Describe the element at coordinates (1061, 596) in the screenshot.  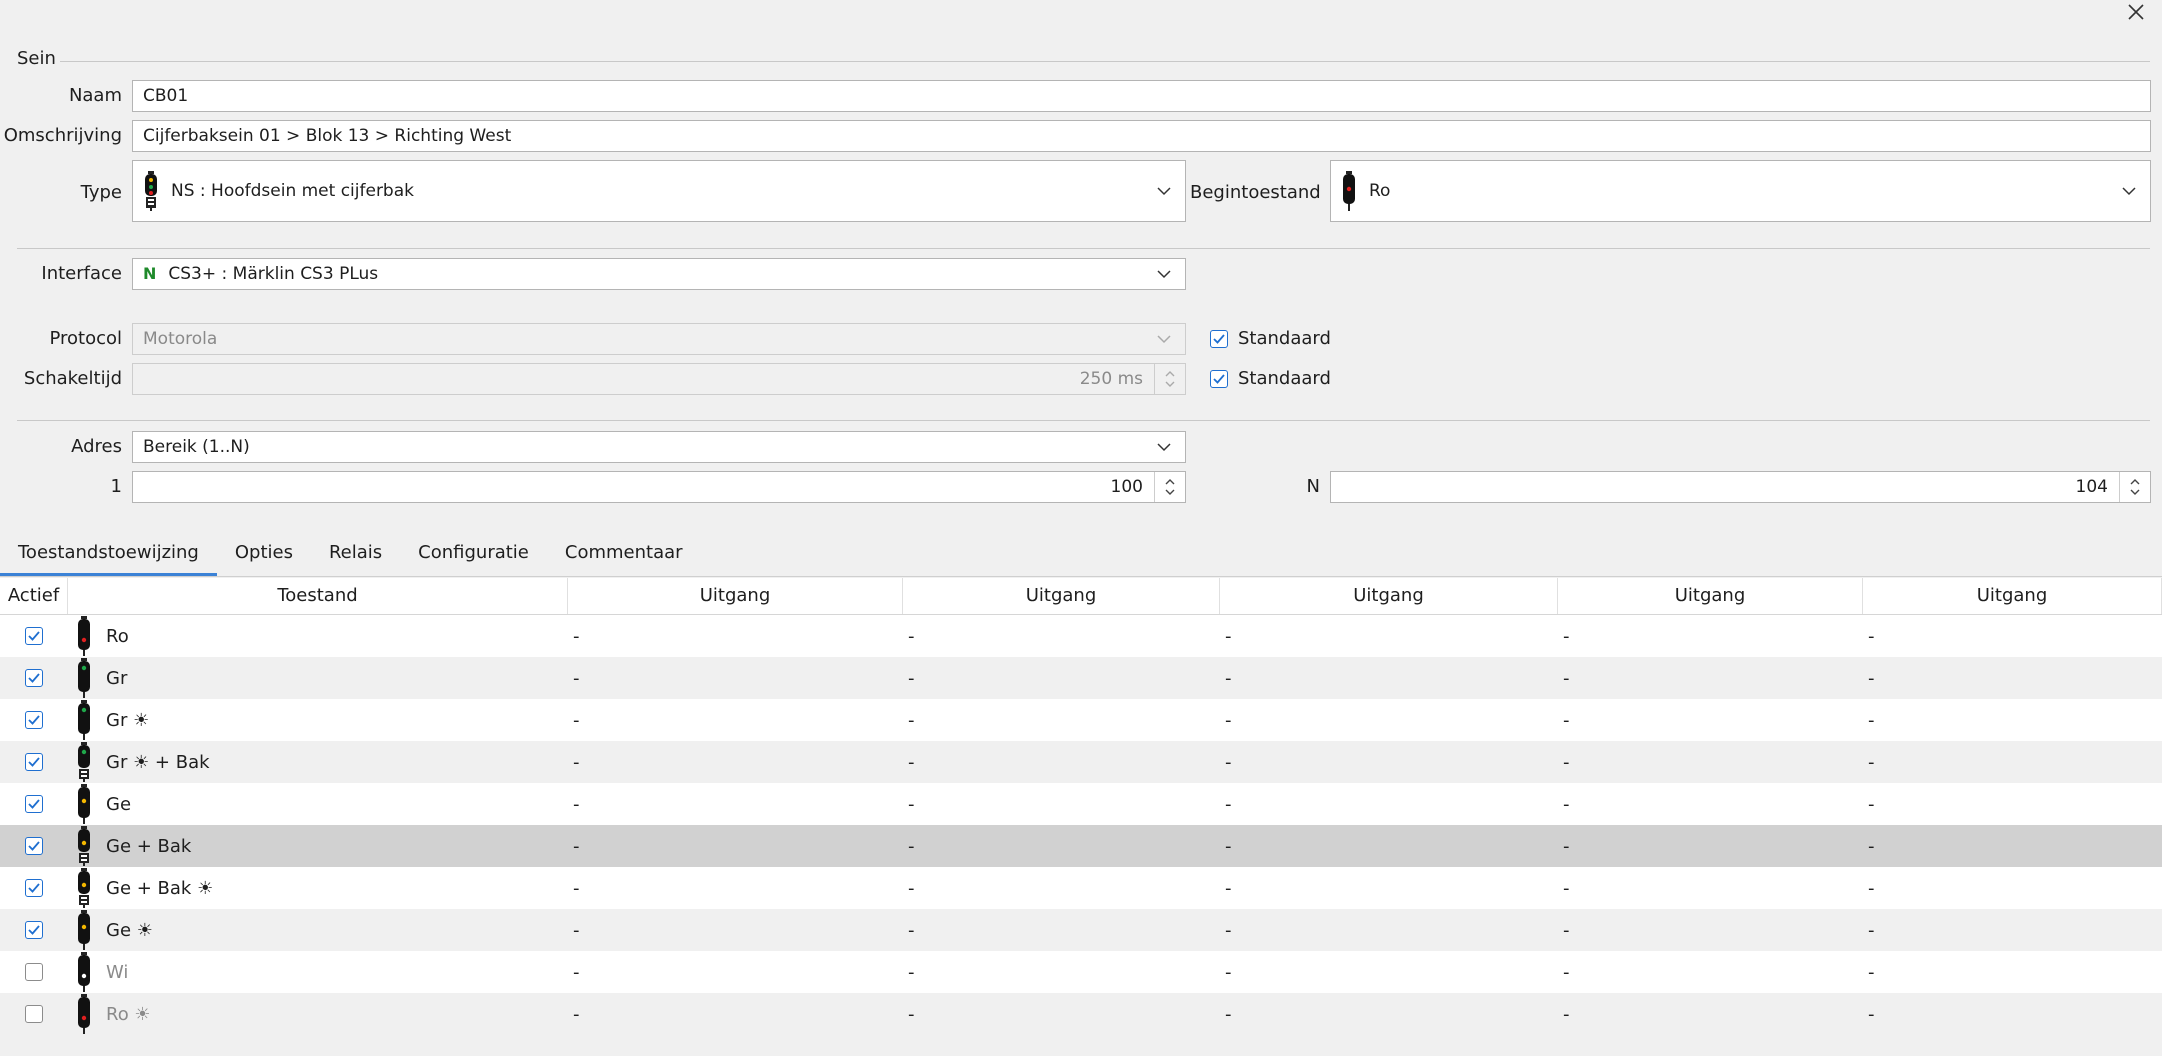
I see `column-header-uitgang-2: Uitgang` at that location.